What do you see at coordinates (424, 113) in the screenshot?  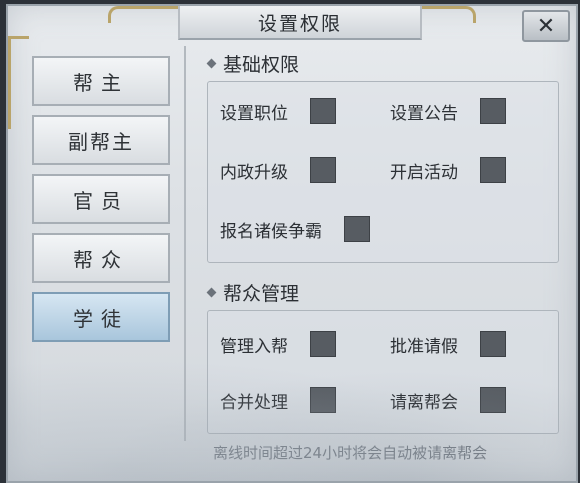 I see `perm-label: 设置公告` at bounding box center [424, 113].